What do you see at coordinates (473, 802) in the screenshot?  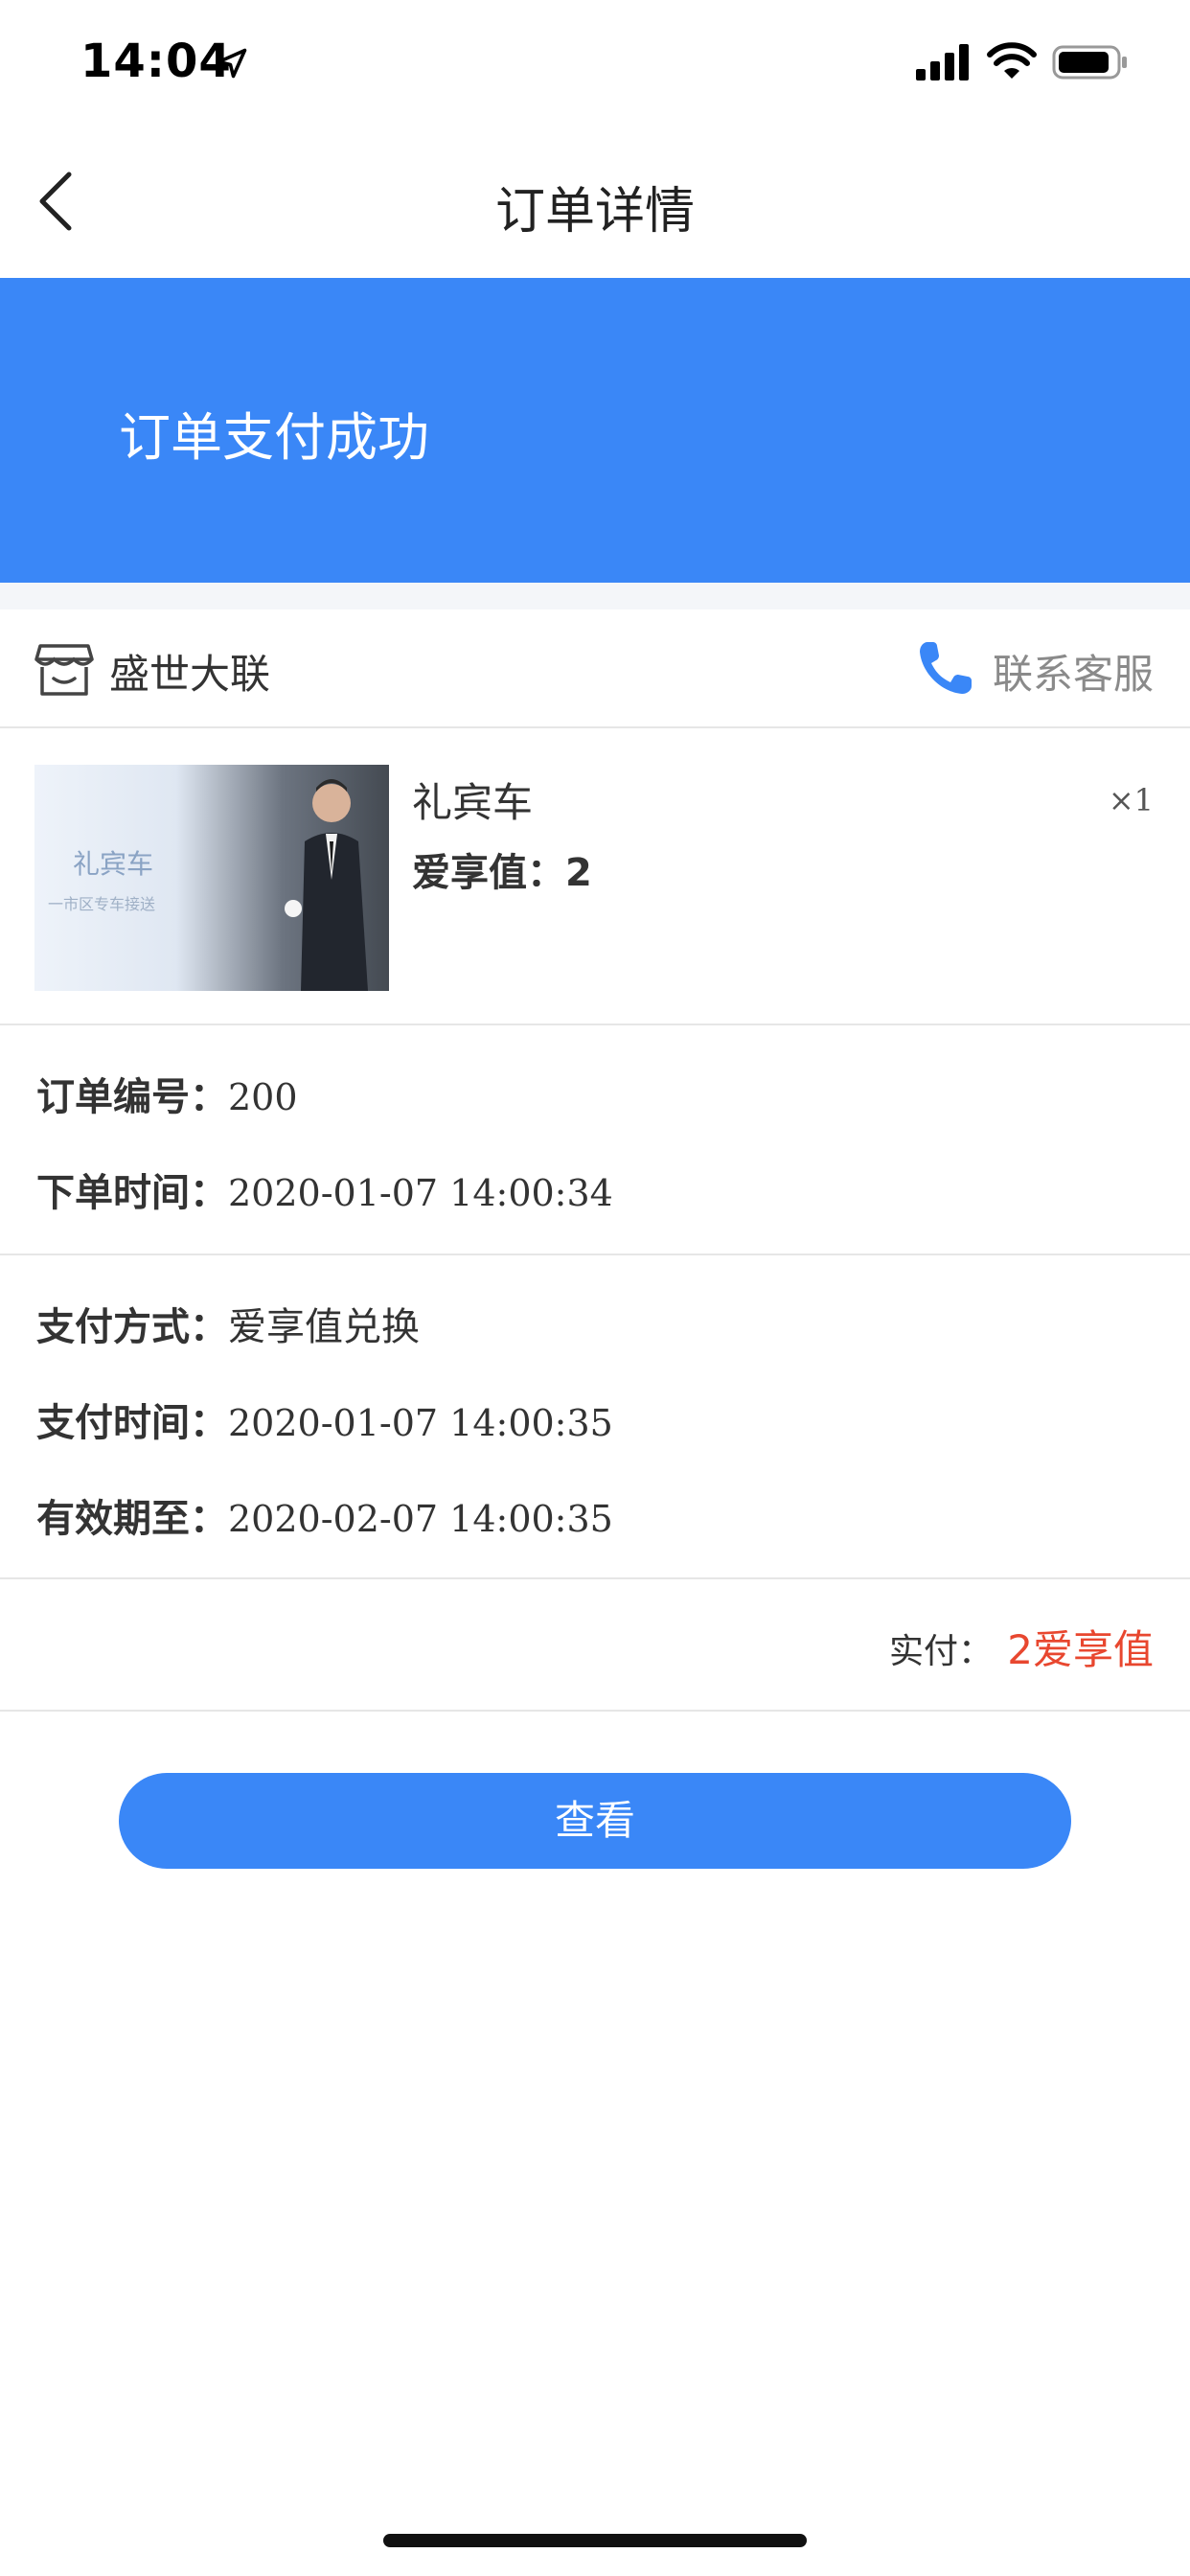 I see `product-name: 礼宾车` at bounding box center [473, 802].